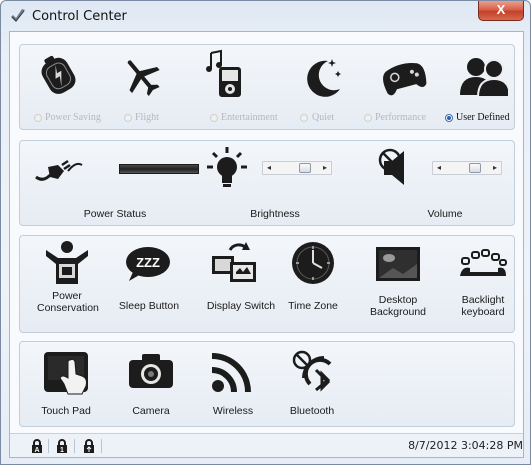  I want to click on power-conservation-icon, so click(67, 262).